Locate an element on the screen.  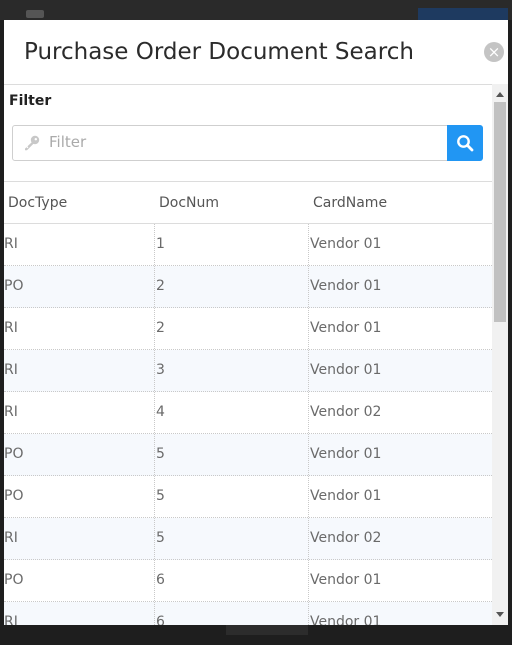
cell-docnum: 1 is located at coordinates (232, 244).